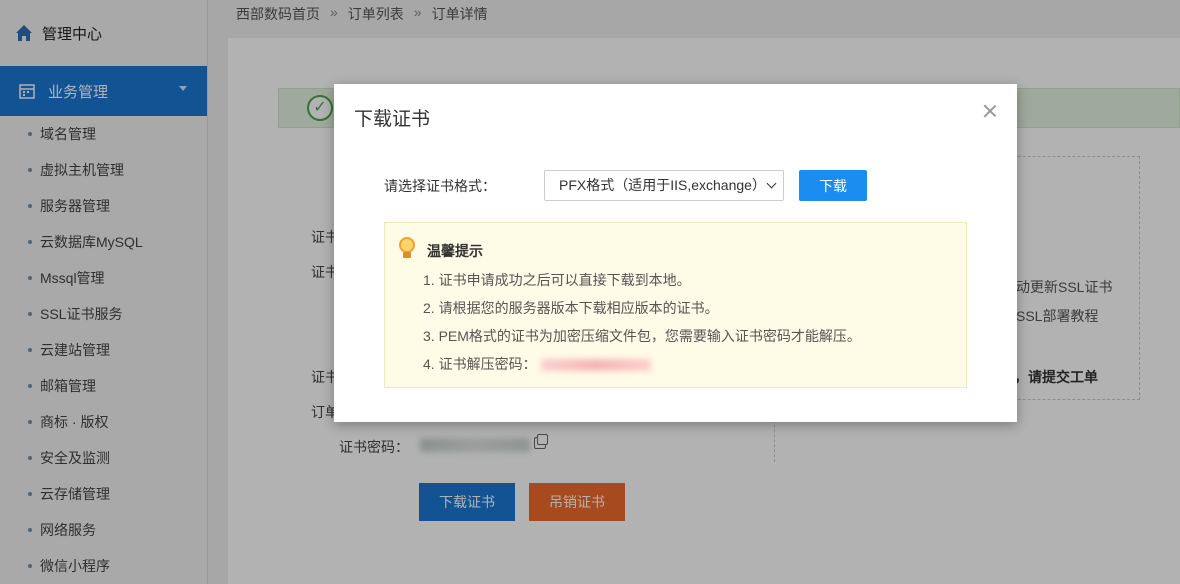  Describe the element at coordinates (595, 365) in the screenshot. I see `unzip-password-value` at that location.